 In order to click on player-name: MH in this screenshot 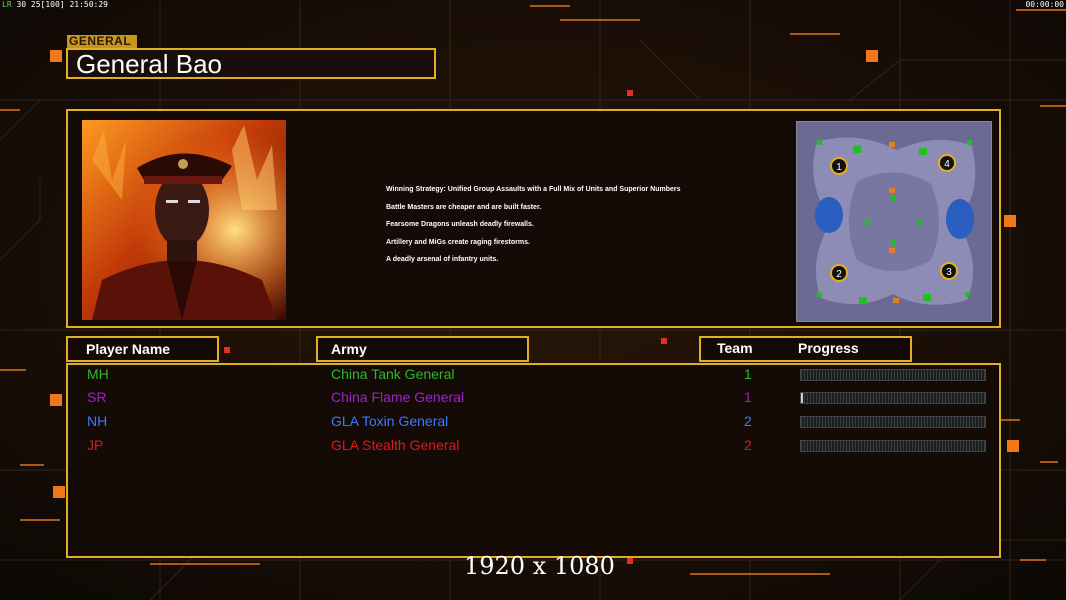, I will do `click(98, 374)`.